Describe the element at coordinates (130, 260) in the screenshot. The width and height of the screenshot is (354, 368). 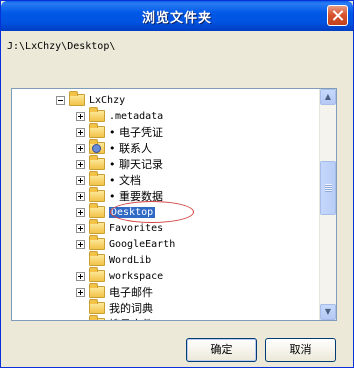
I see `tree-node-label: WordLib` at that location.